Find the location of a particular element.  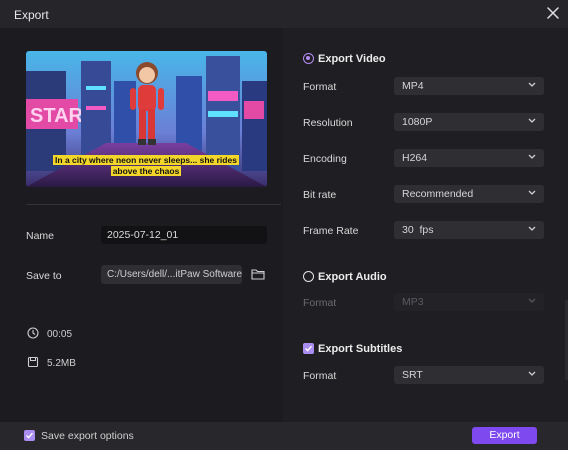

name-input: 2025-07-12_01 is located at coordinates (184, 235).